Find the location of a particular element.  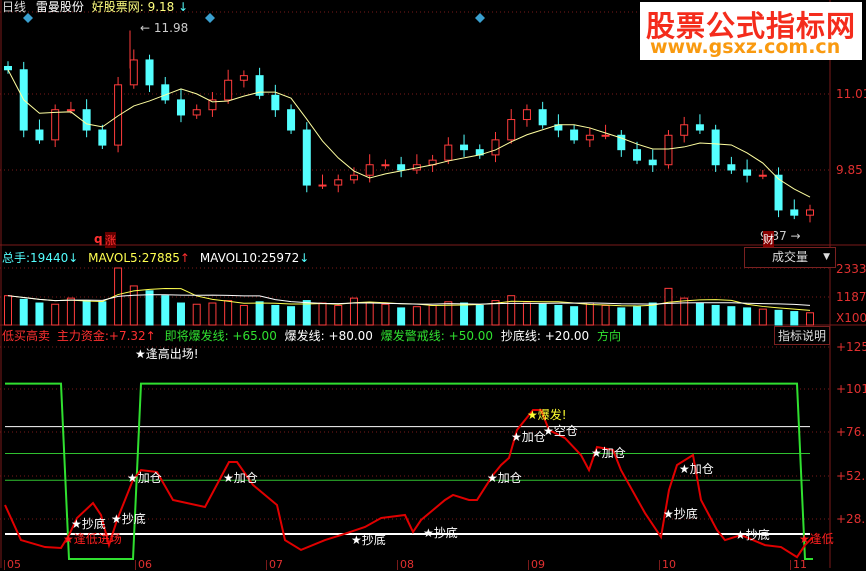

chevron-down-icon: ▼ is located at coordinates (826, 257).